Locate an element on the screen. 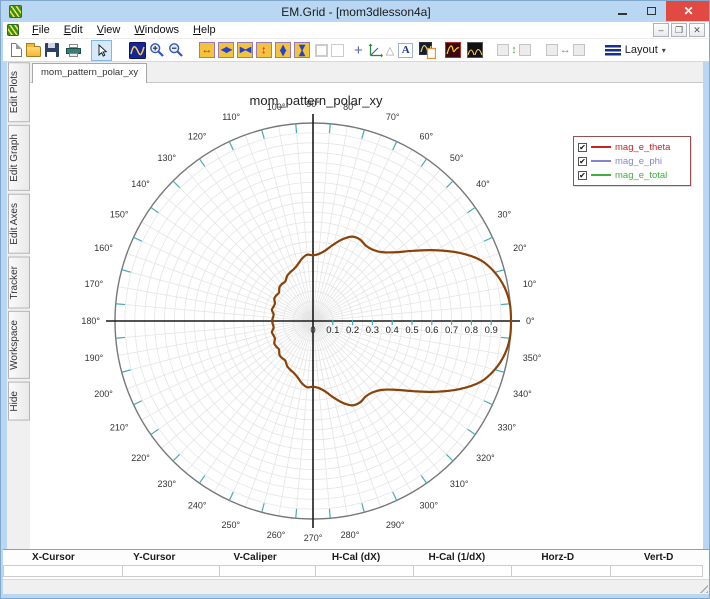  menu-item-file: File is located at coordinates (41, 30).